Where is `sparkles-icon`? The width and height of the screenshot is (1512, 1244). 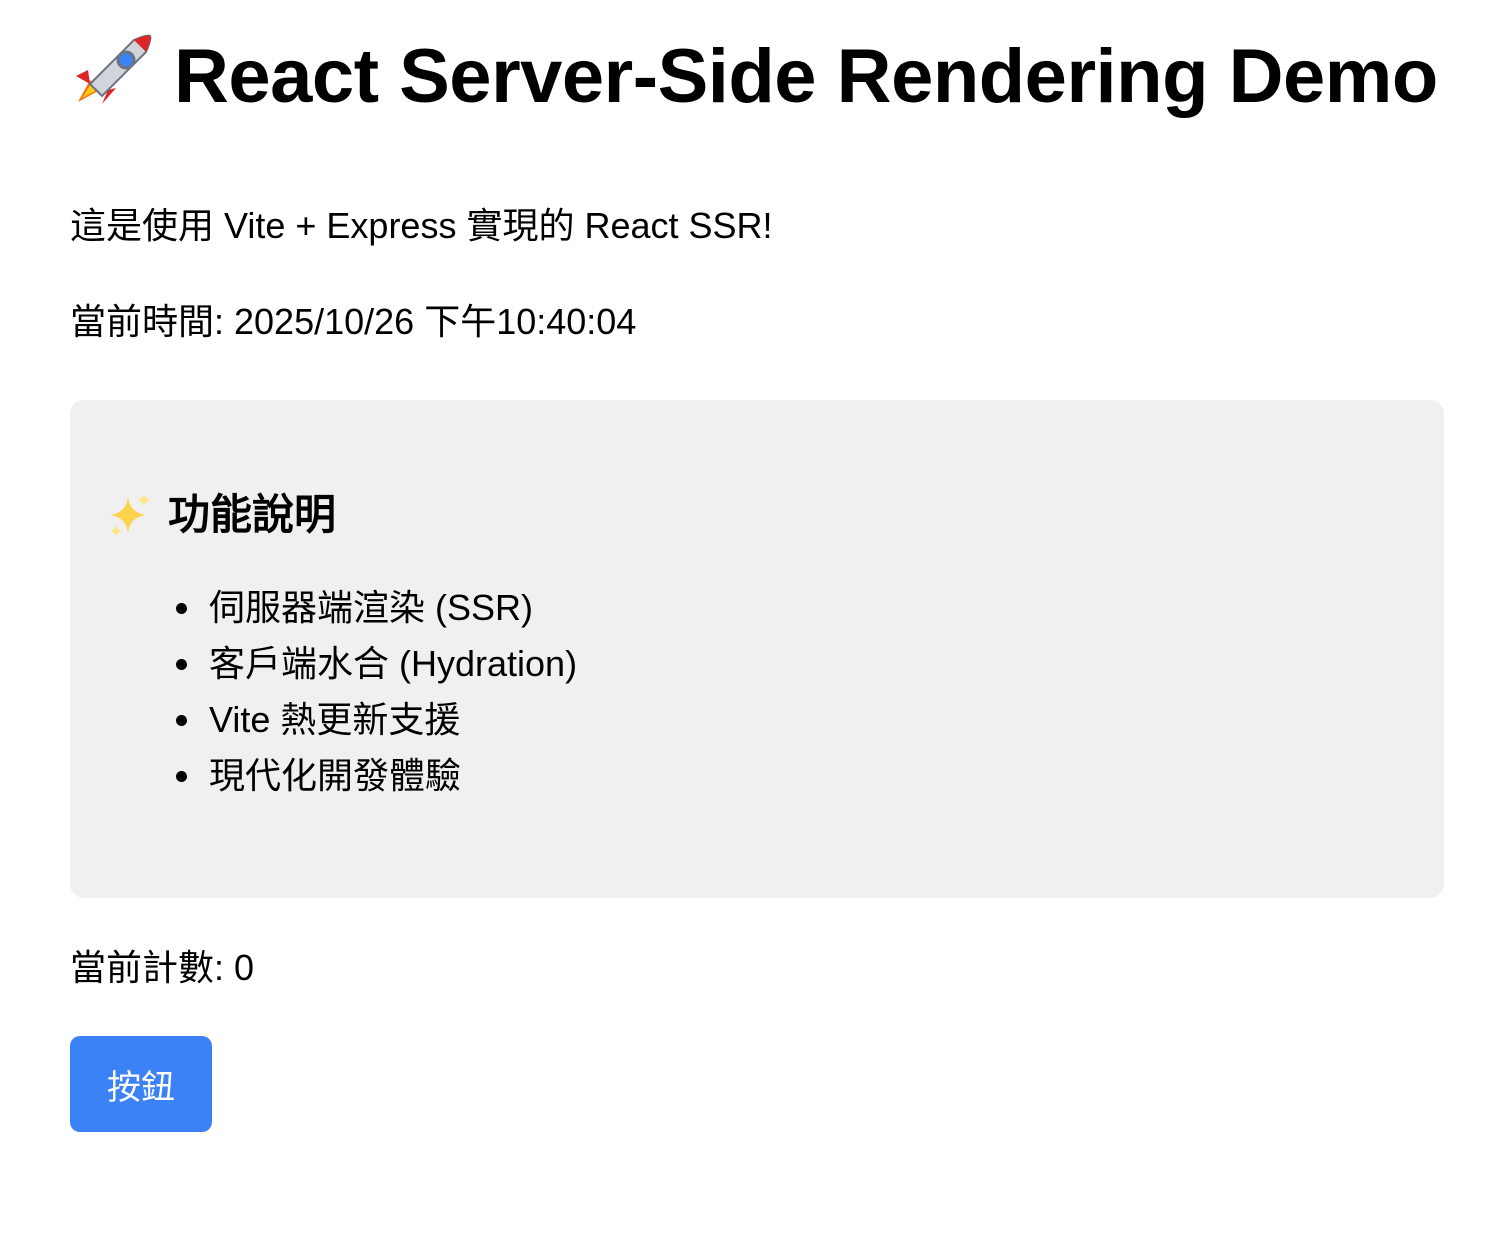 sparkles-icon is located at coordinates (130, 515).